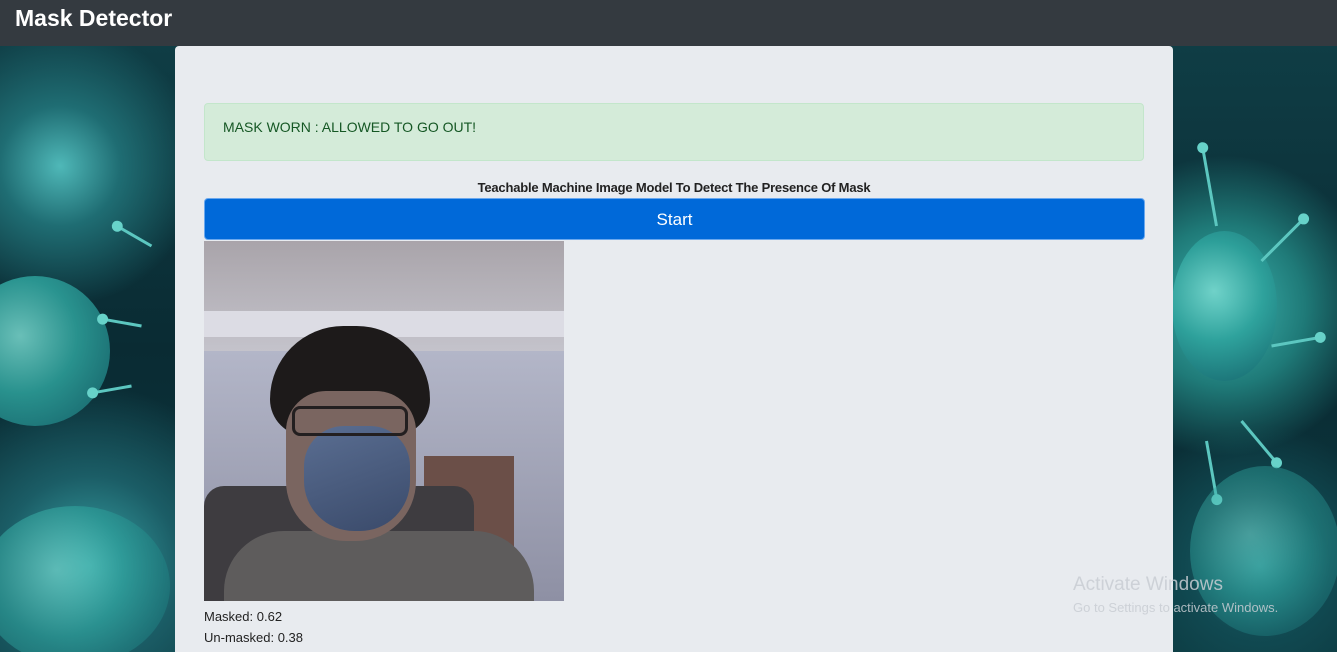  I want to click on start-button: Start, so click(674, 219).